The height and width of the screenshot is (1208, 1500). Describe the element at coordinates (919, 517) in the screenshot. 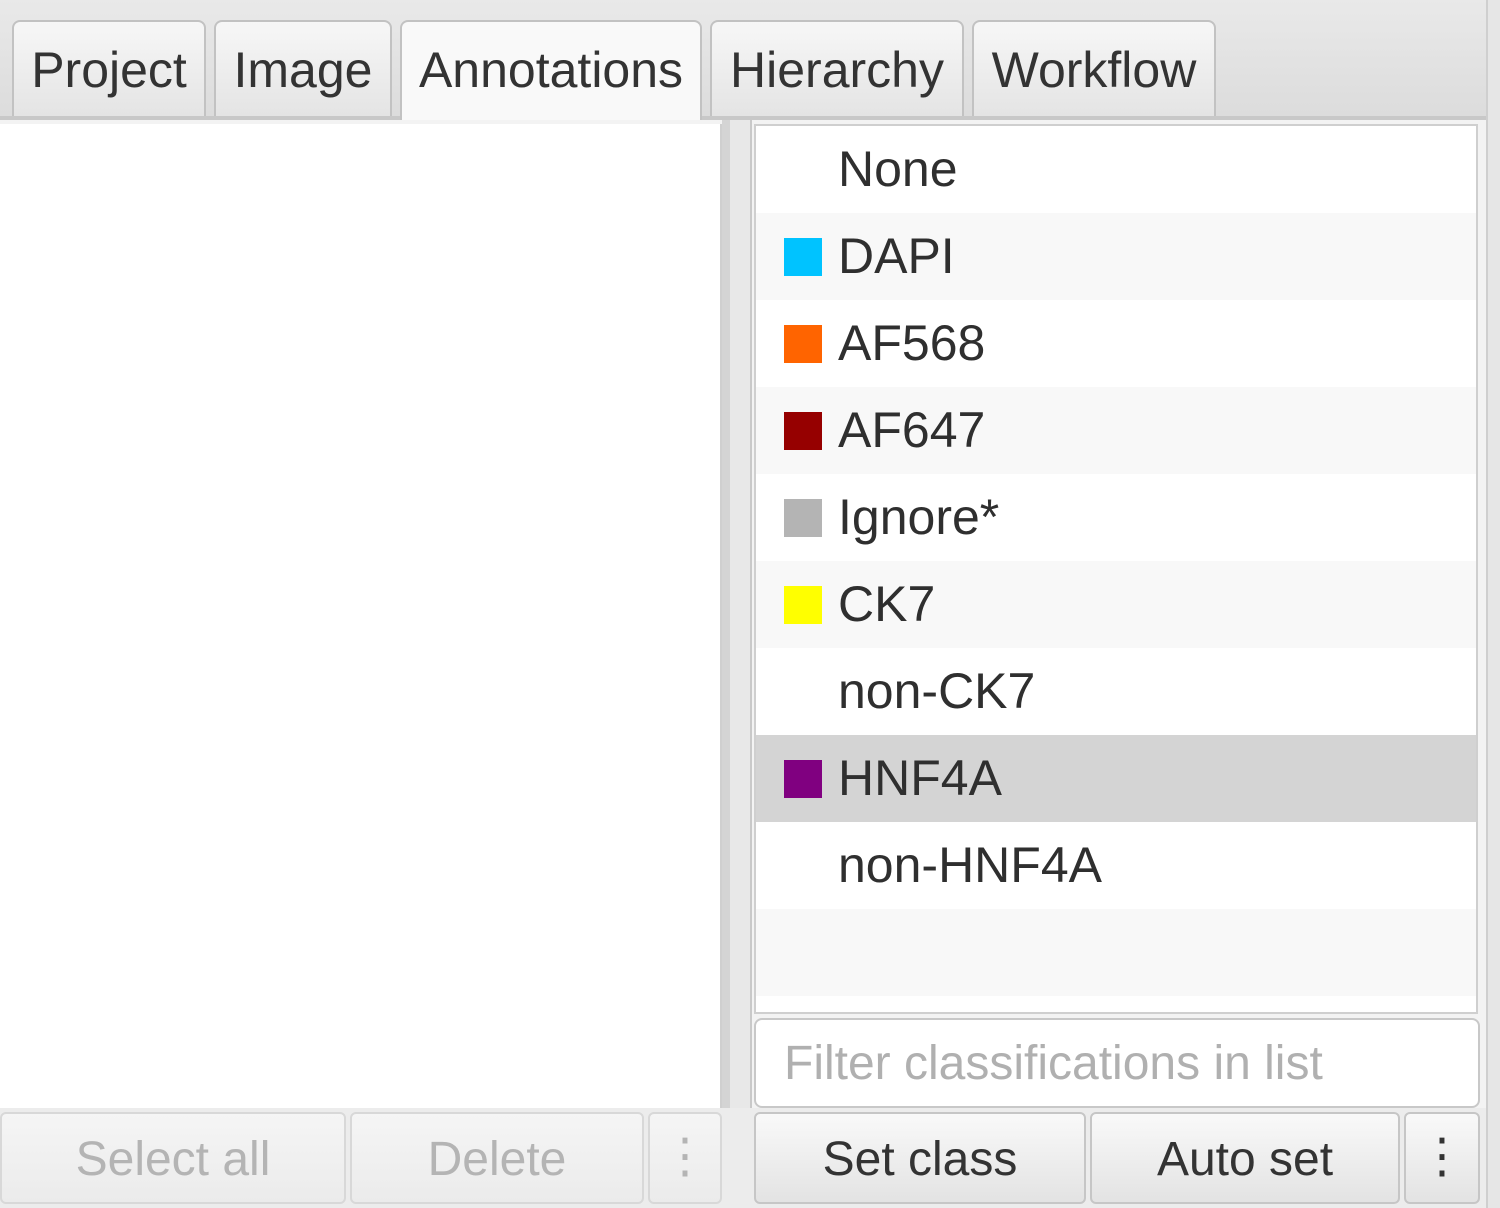

I see `classification-label: Ignore*` at that location.